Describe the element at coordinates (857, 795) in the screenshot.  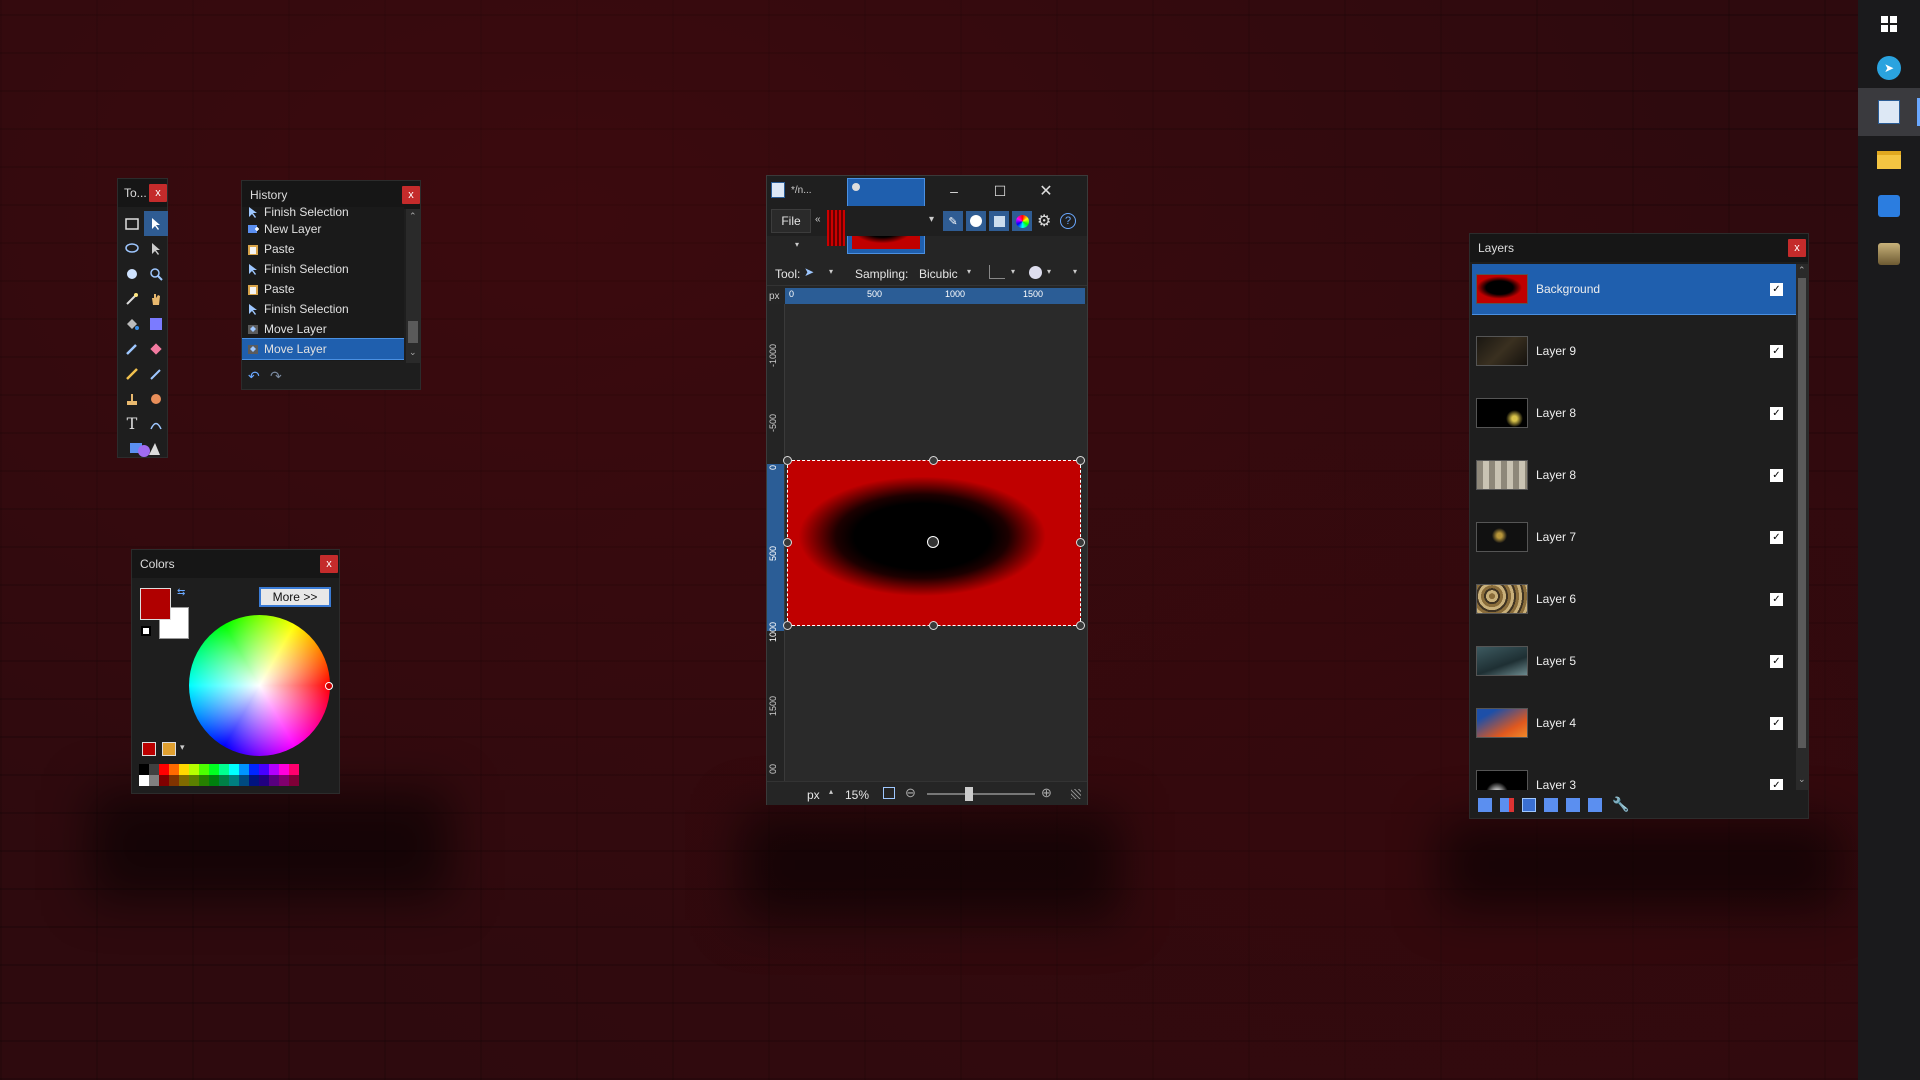
I see `zoom-level: 15%` at that location.